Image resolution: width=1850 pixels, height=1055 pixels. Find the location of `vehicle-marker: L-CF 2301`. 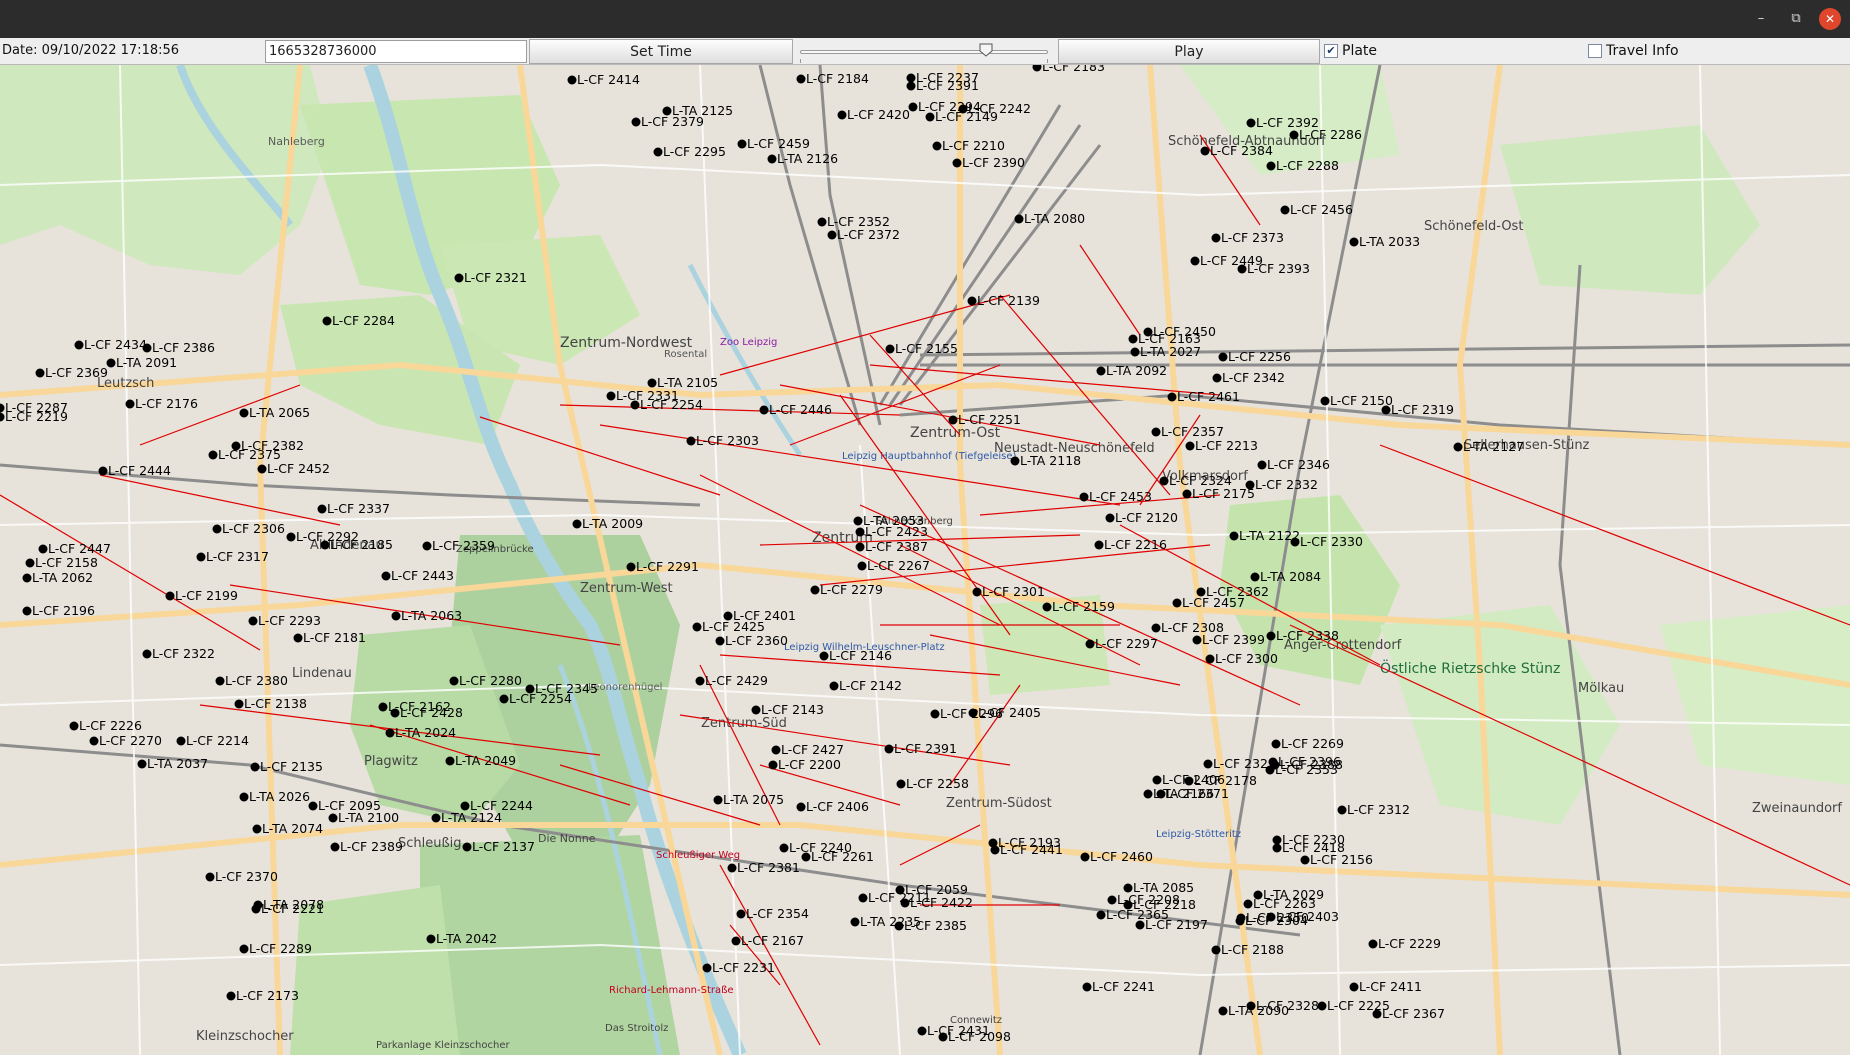

vehicle-marker: L-CF 2301 is located at coordinates (1008, 591).